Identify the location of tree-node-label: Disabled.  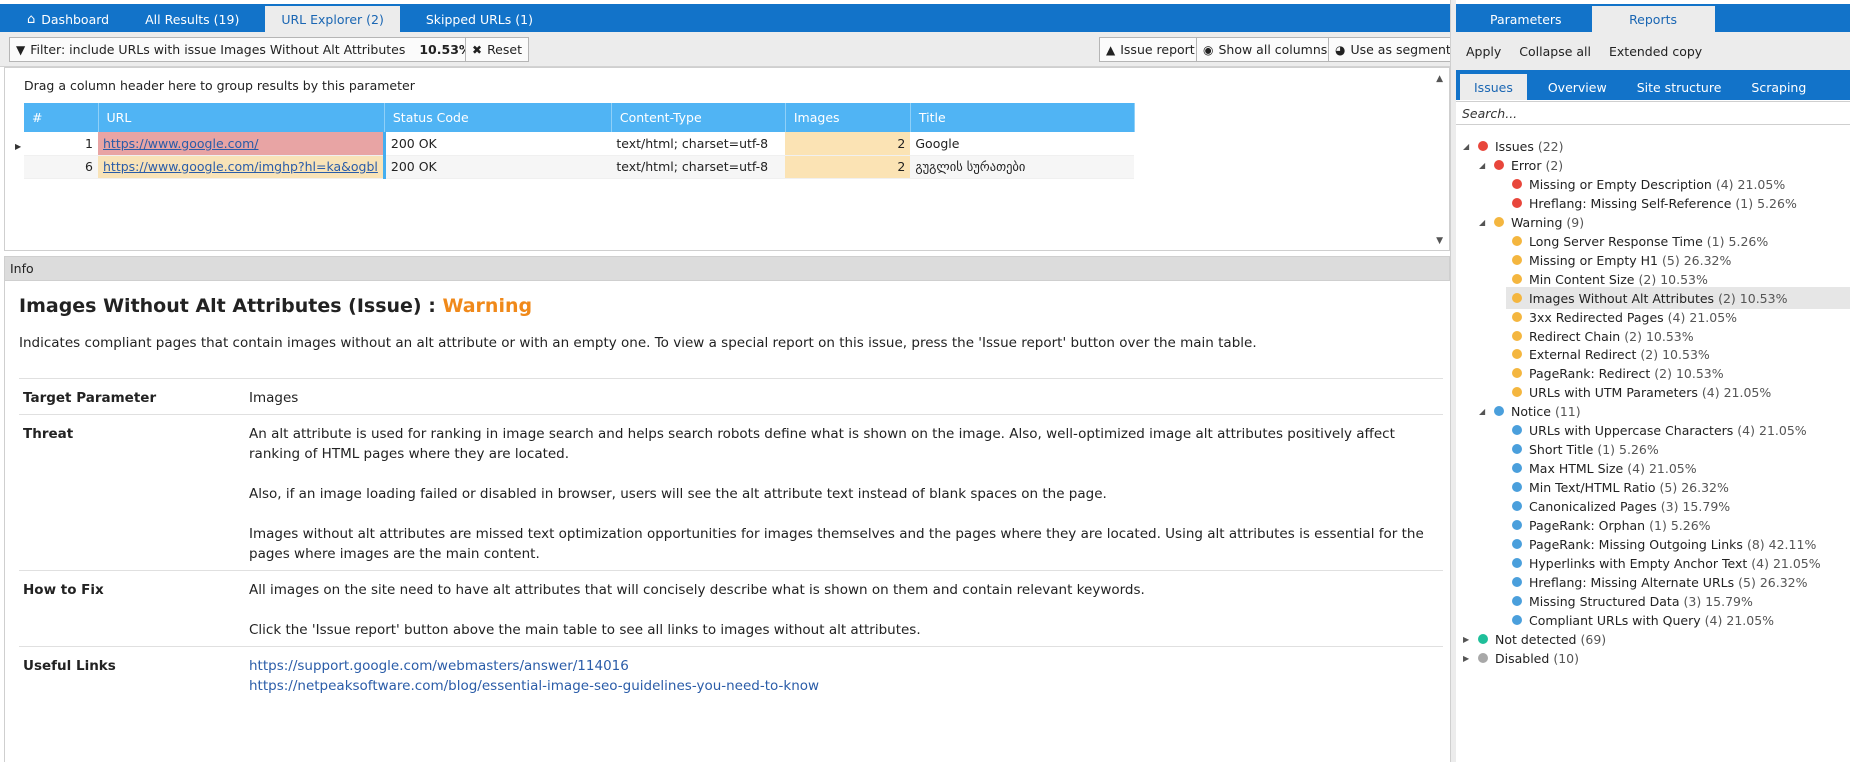
(1522, 658).